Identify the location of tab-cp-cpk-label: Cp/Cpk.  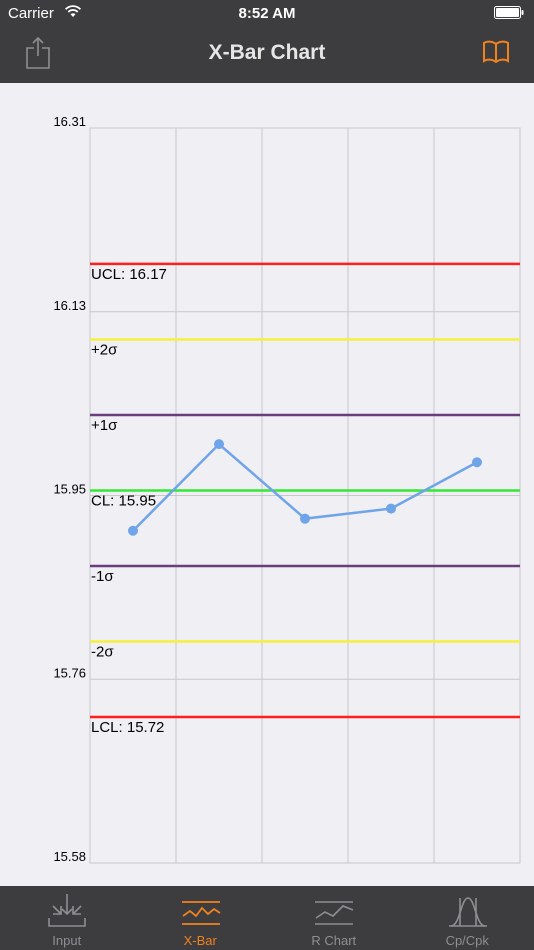
(467, 940).